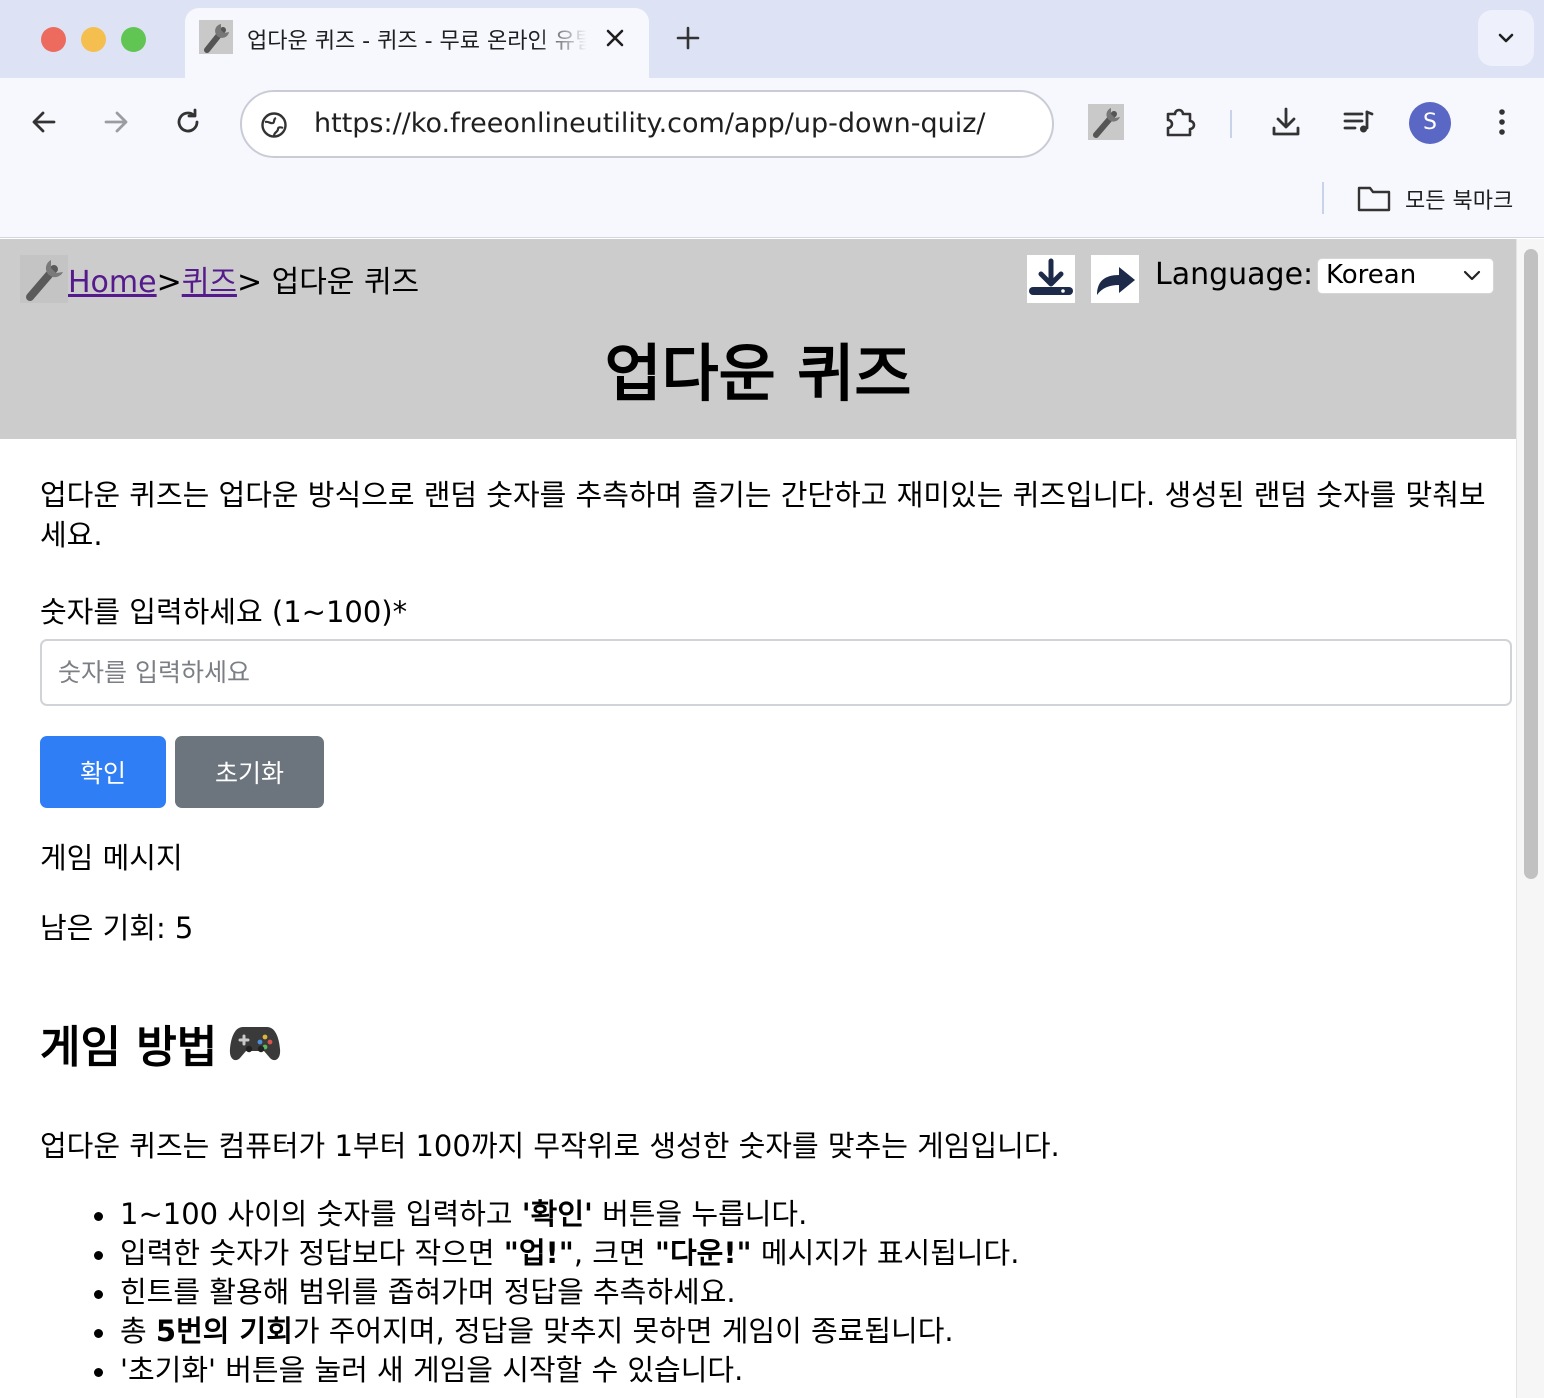 The height and width of the screenshot is (1398, 1544). What do you see at coordinates (44, 122) in the screenshot?
I see `back-arrow-icon` at bounding box center [44, 122].